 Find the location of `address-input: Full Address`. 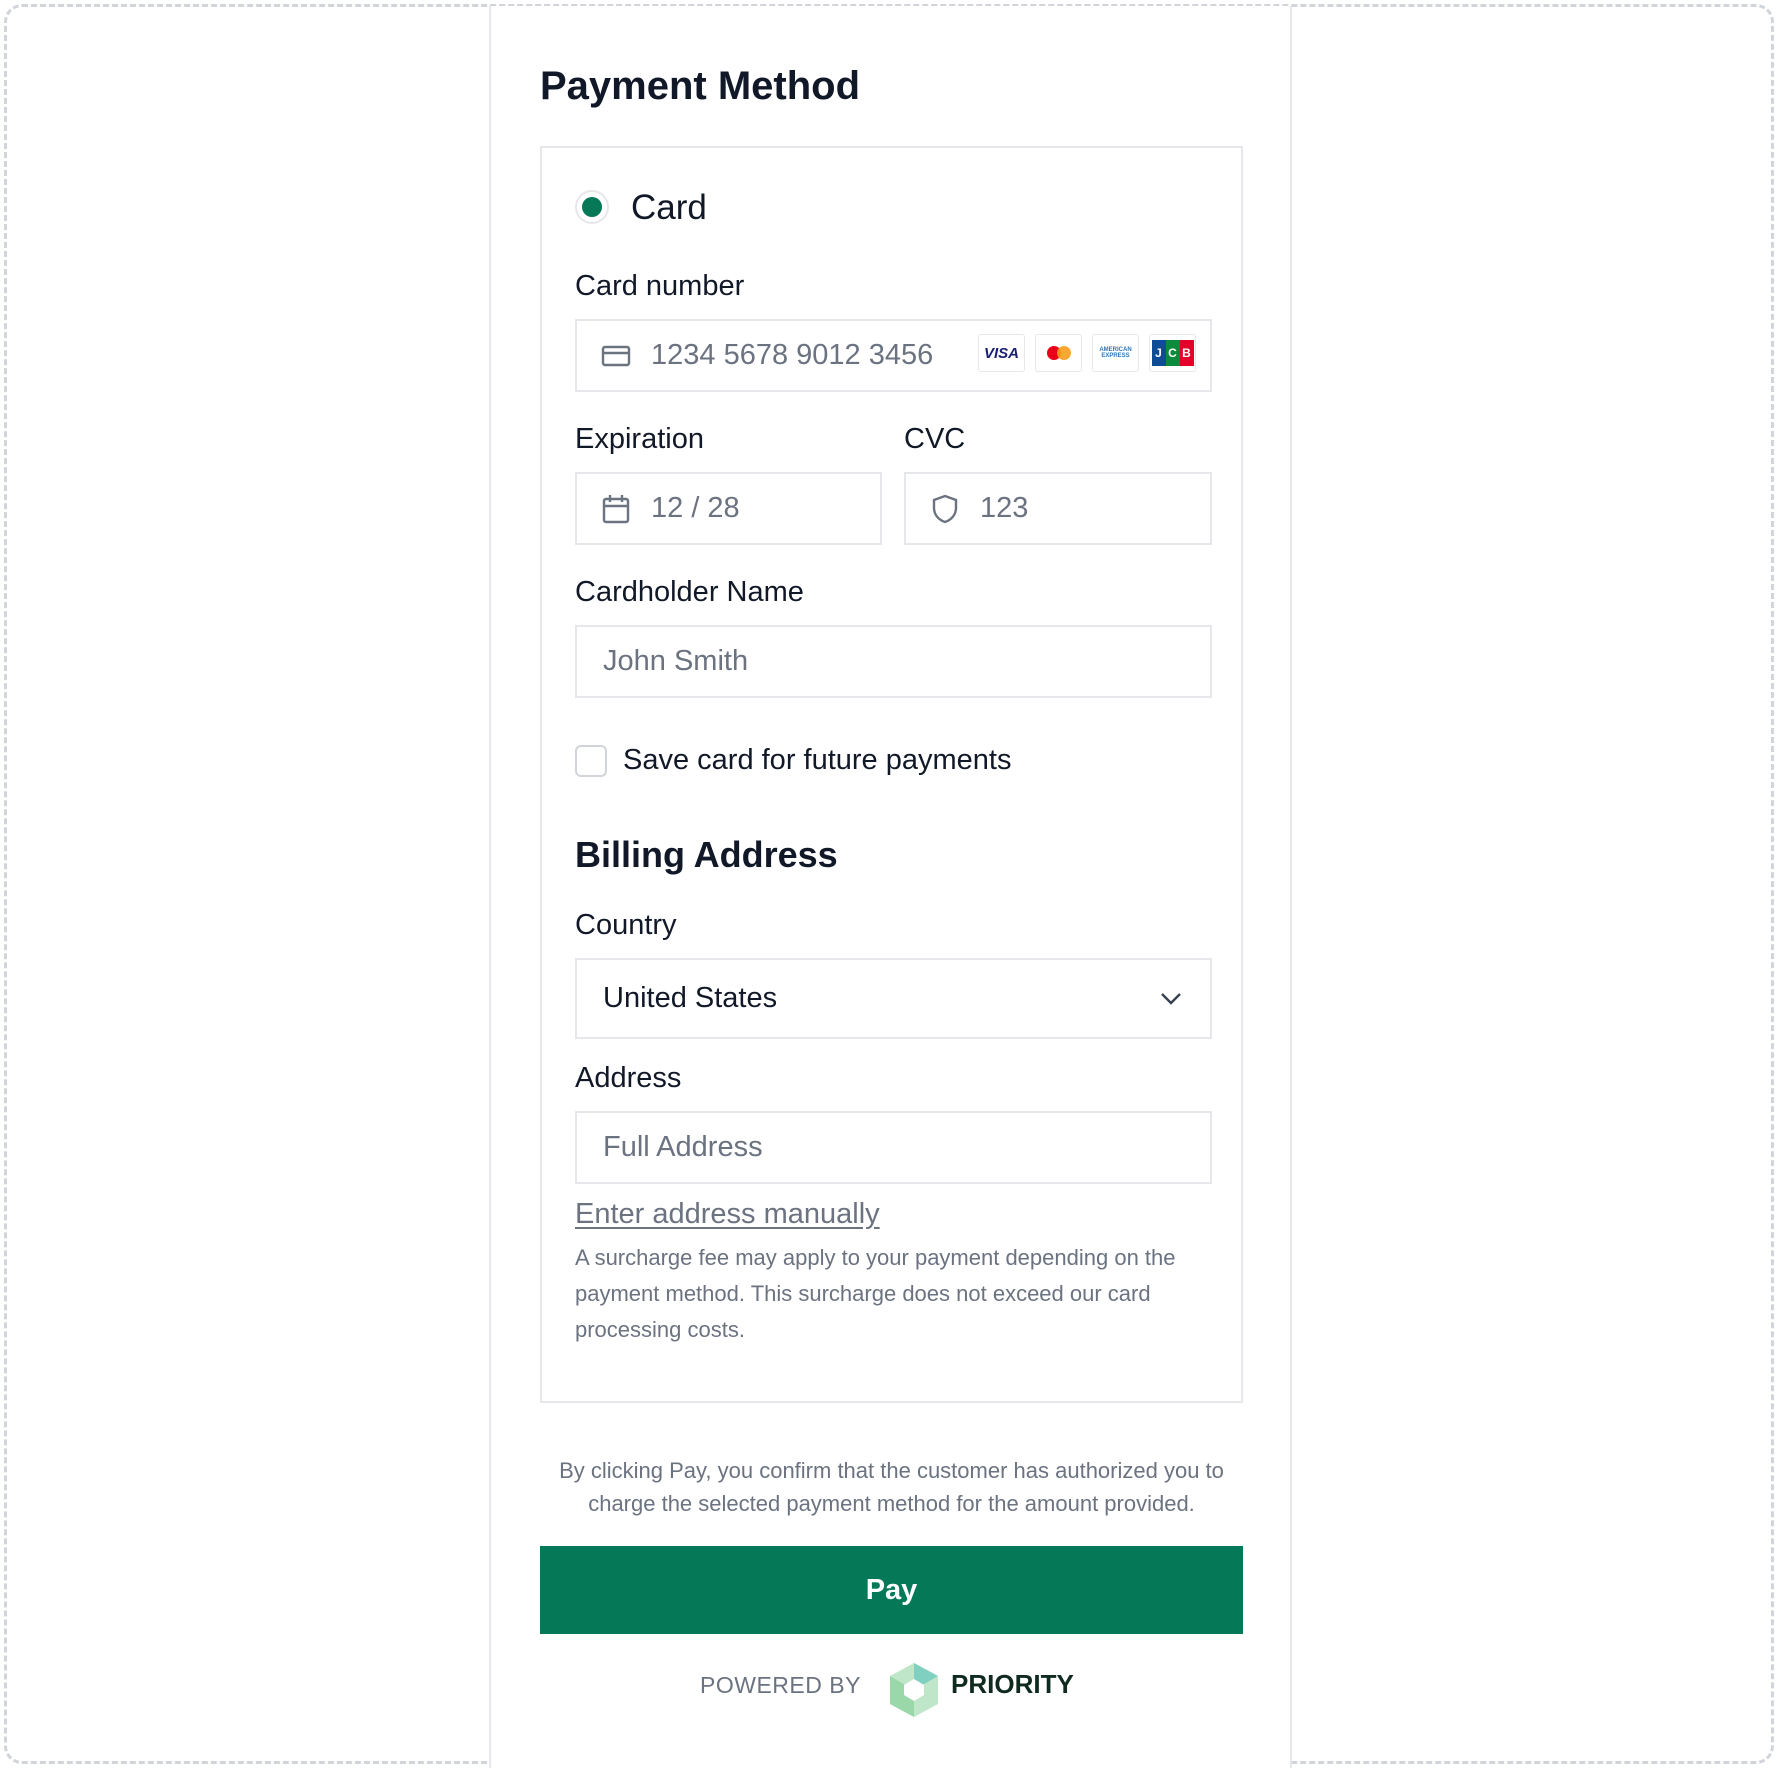

address-input: Full Address is located at coordinates (893, 1147).